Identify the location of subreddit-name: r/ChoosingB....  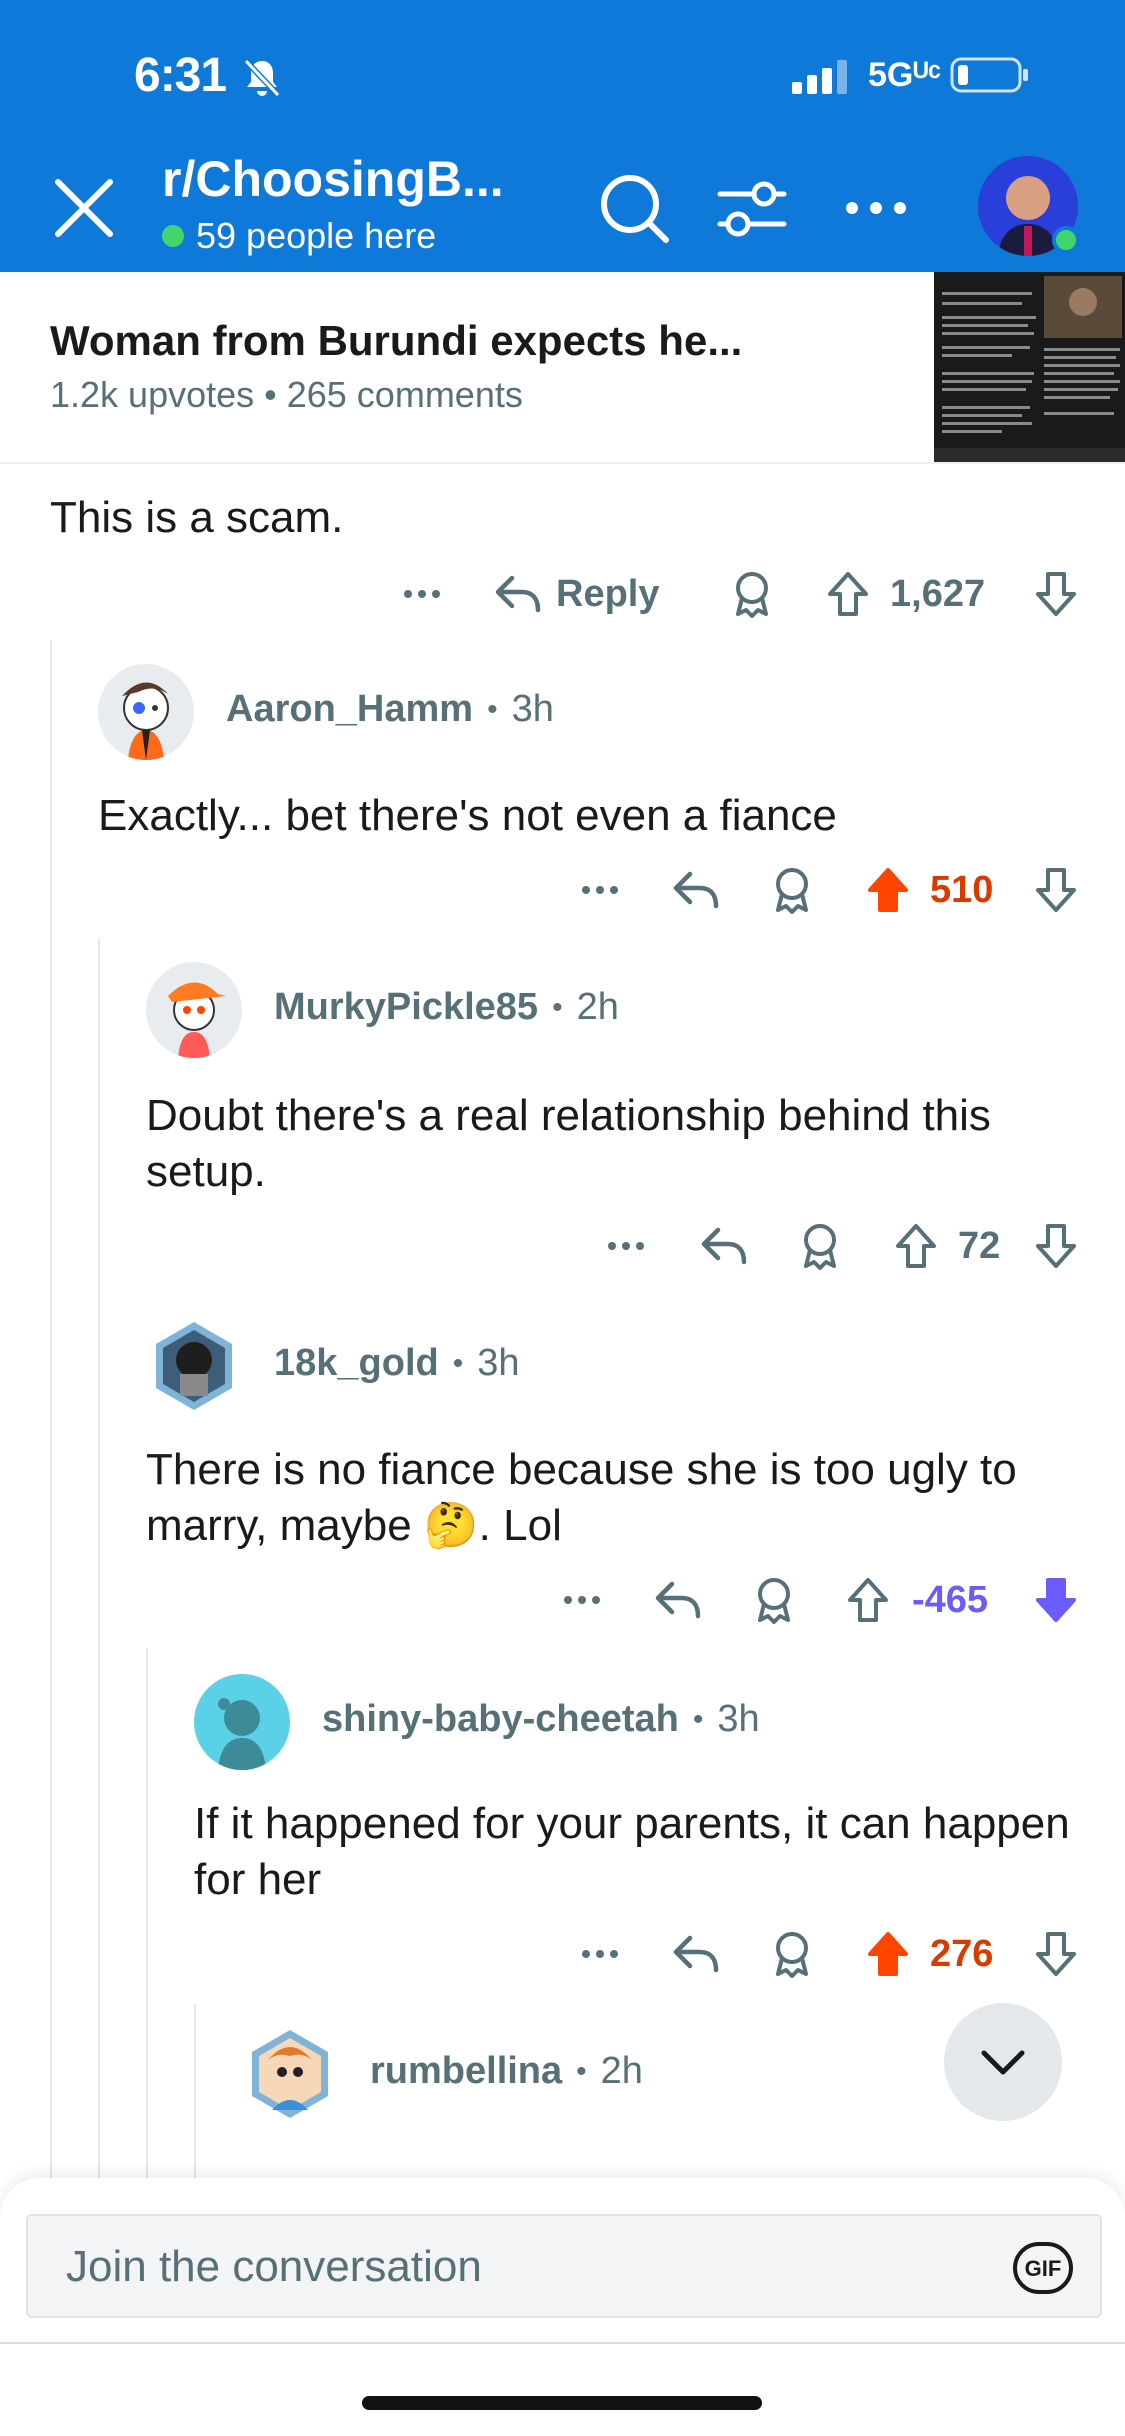
(333, 179).